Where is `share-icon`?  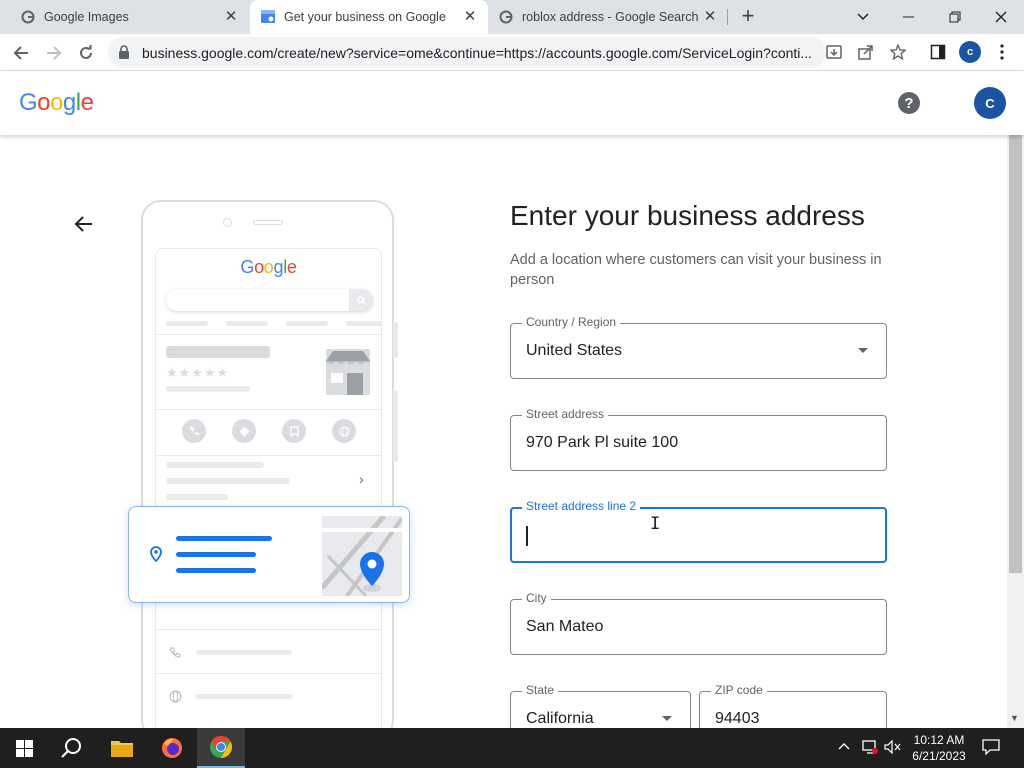
share-icon is located at coordinates (866, 52).